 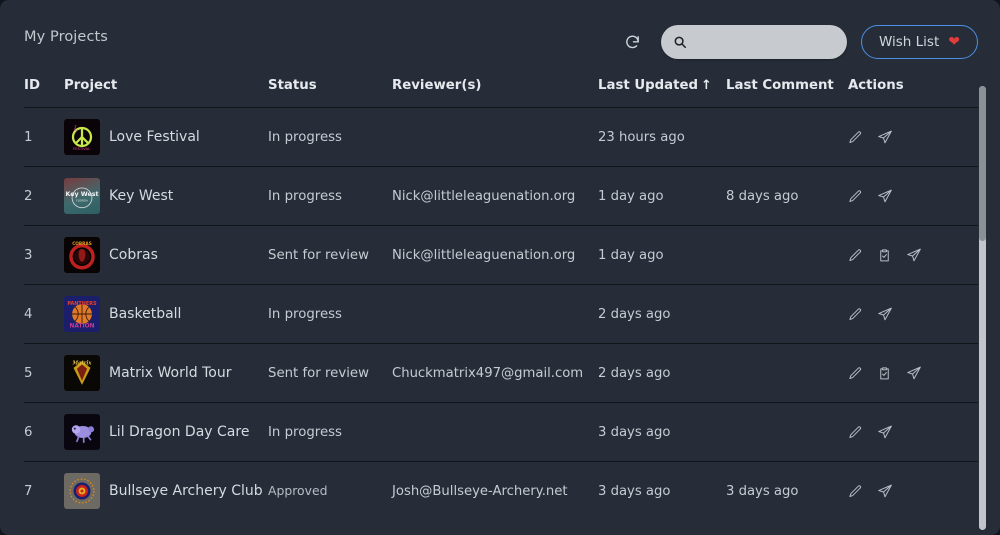 I want to click on column-header-id: ID, so click(x=44, y=93).